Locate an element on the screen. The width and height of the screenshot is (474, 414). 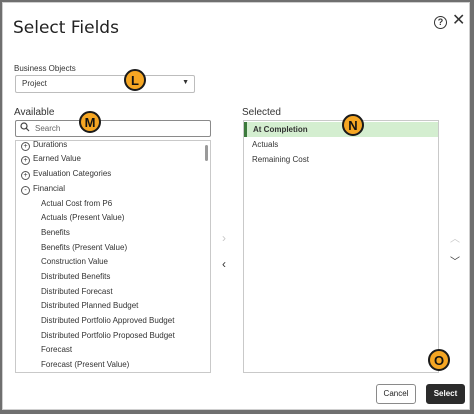
callout-badge: L is located at coordinates (135, 80).